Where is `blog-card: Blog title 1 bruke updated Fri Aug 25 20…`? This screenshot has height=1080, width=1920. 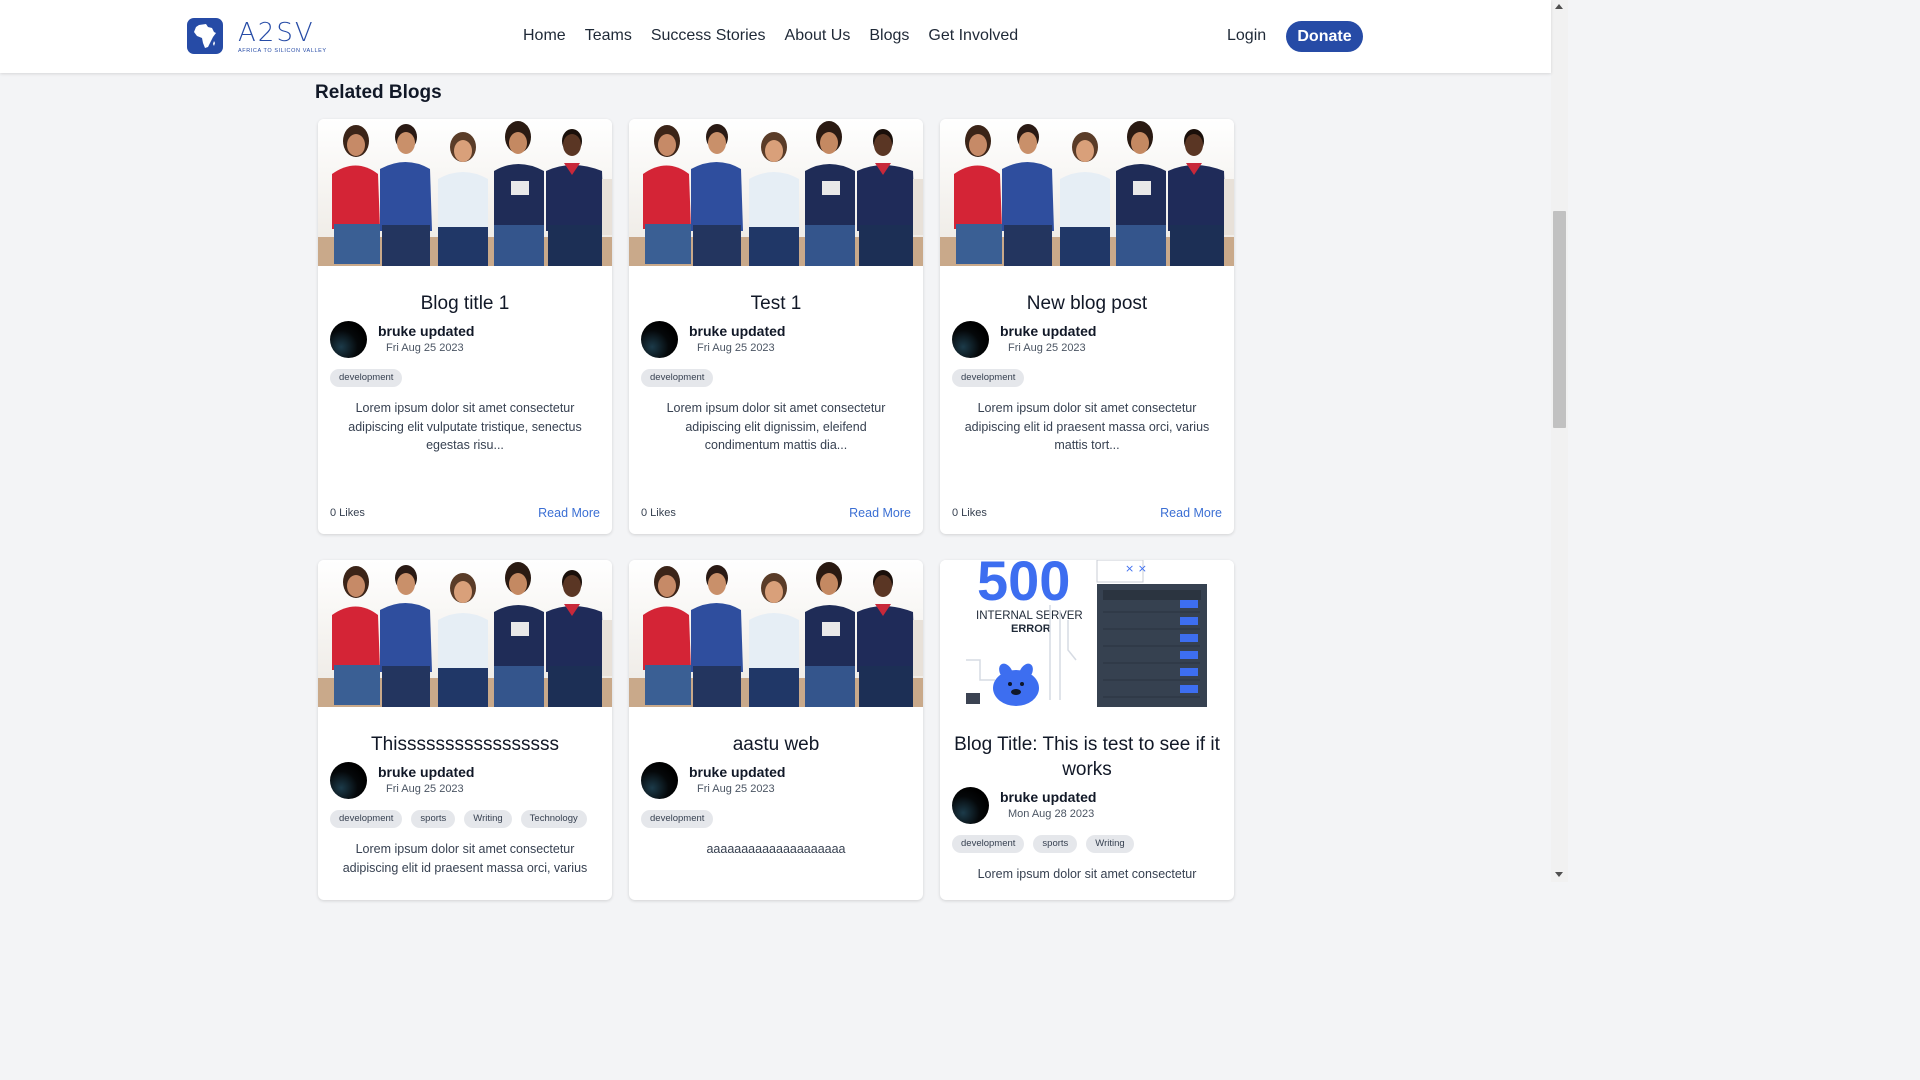
blog-card: Blog title 1 bruke updated Fri Aug 25 20… is located at coordinates (465, 326).